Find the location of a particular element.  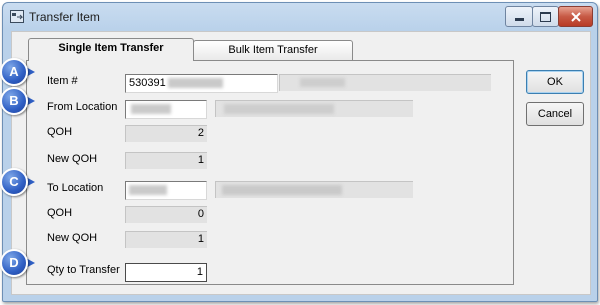

tab-bulk-item-transfer: Bulk Item Transfer is located at coordinates (273, 50).